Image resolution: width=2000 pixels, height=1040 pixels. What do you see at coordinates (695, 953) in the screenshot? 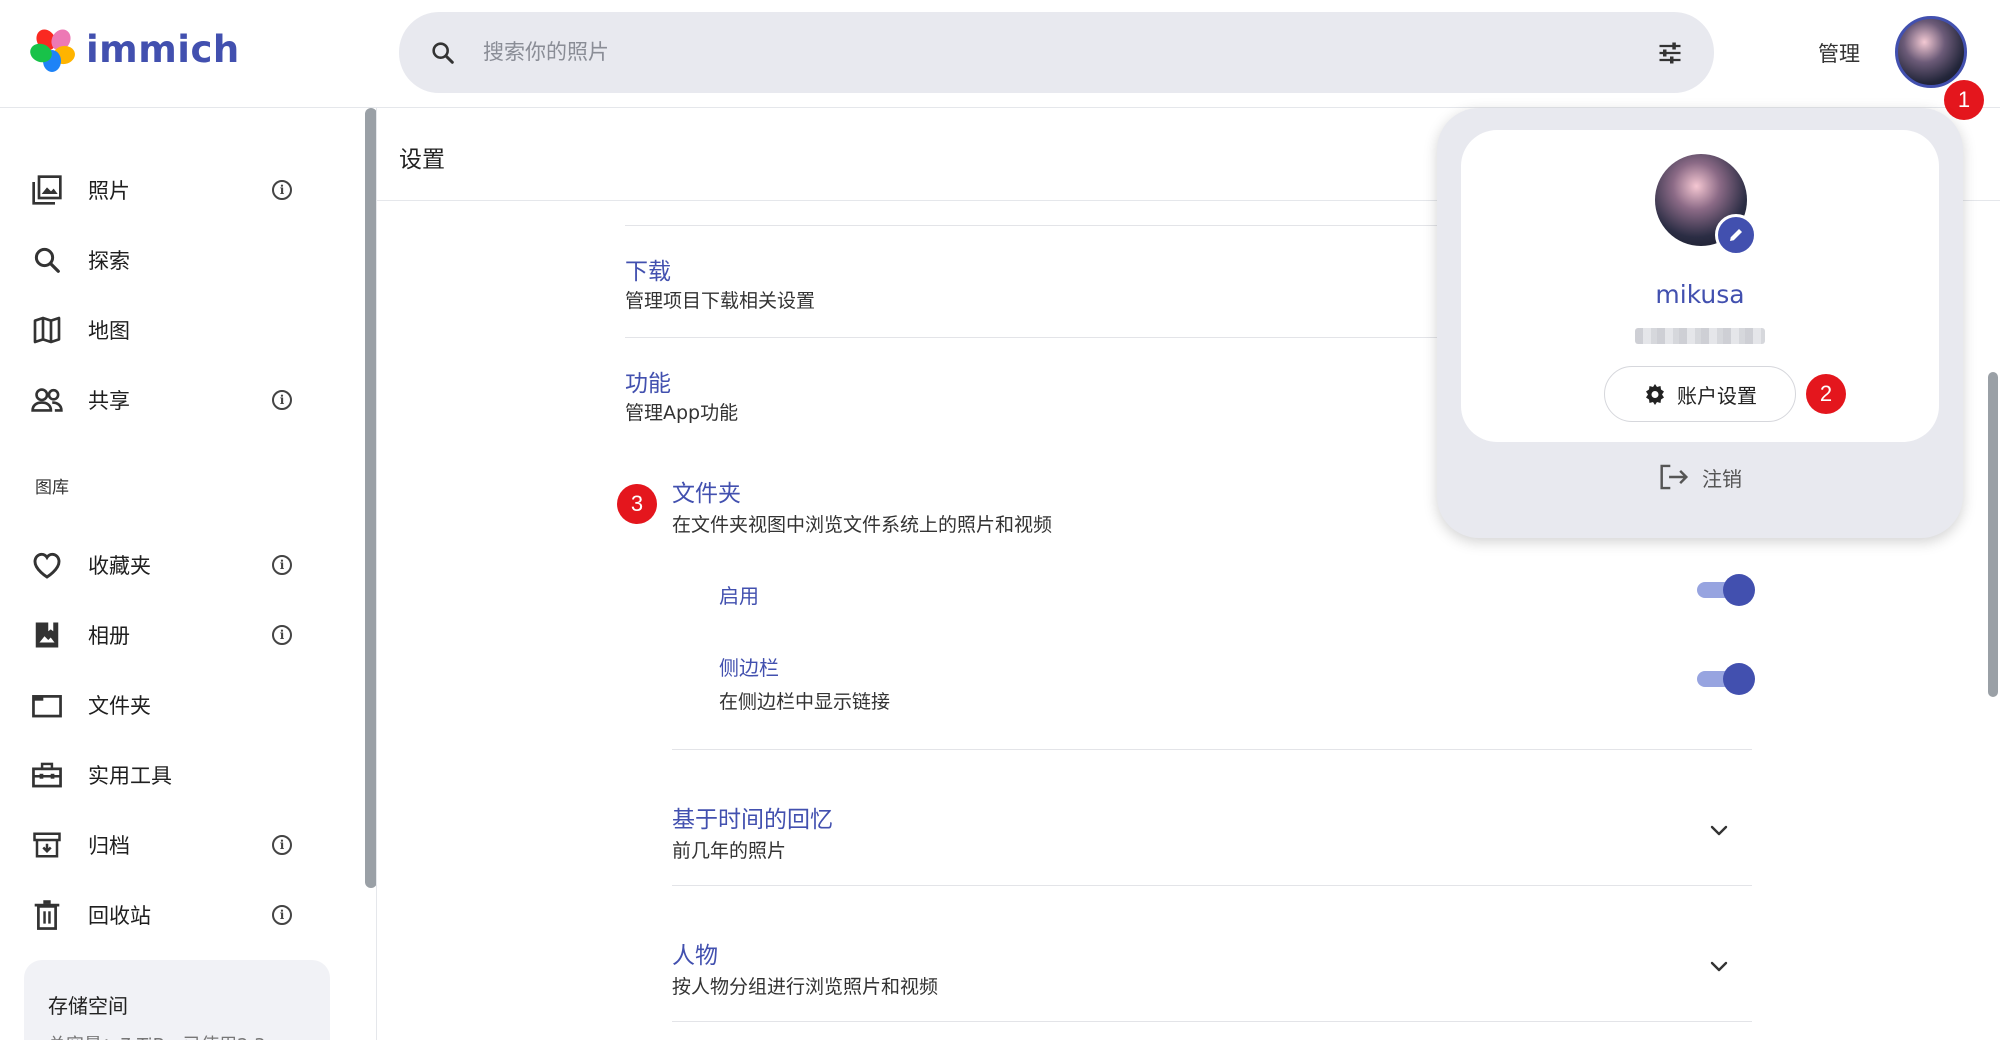
I see `section-people-title: 人物` at bounding box center [695, 953].